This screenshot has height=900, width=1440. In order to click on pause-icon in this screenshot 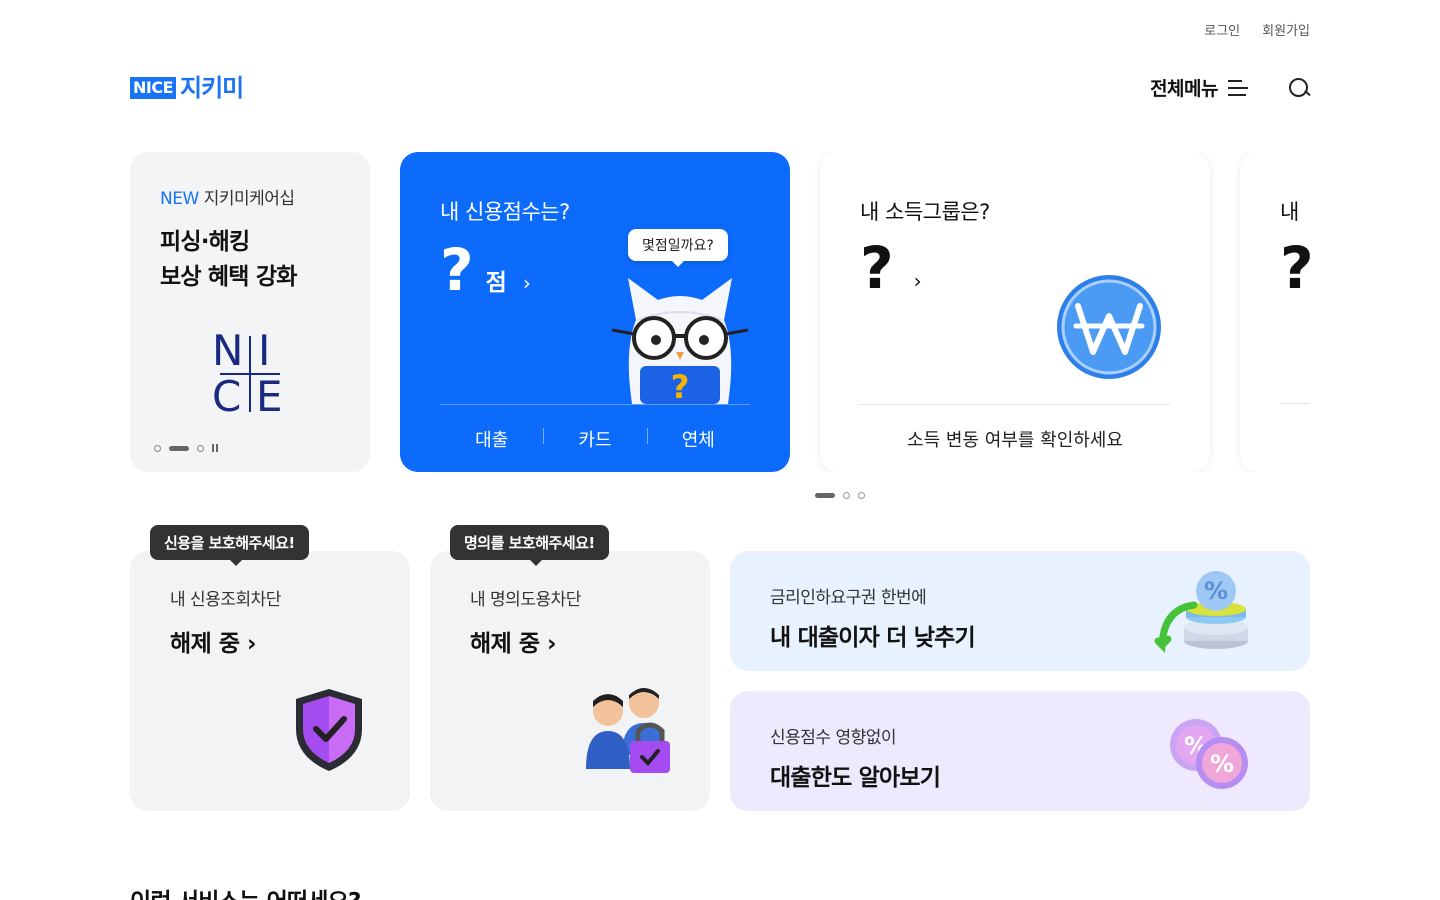, I will do `click(215, 448)`.